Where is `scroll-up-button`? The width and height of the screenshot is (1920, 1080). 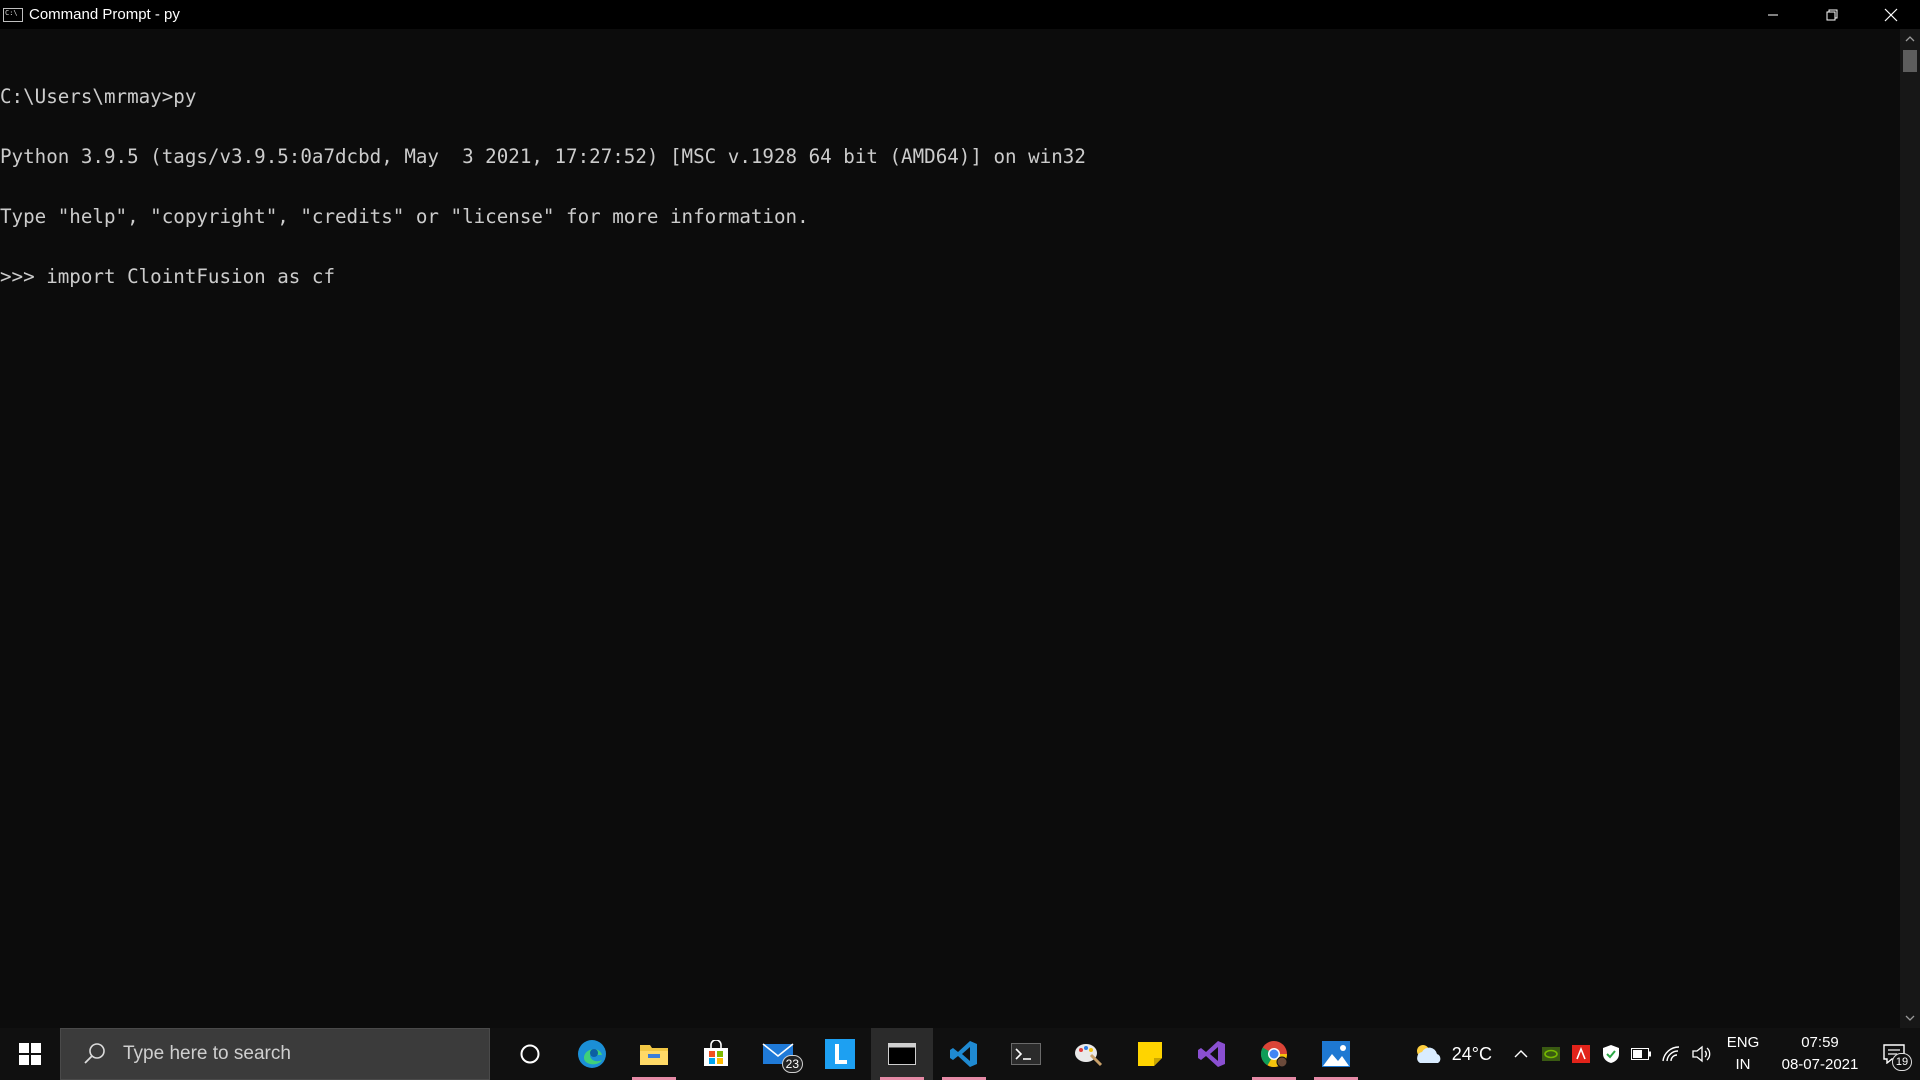
scroll-up-button is located at coordinates (1910, 39).